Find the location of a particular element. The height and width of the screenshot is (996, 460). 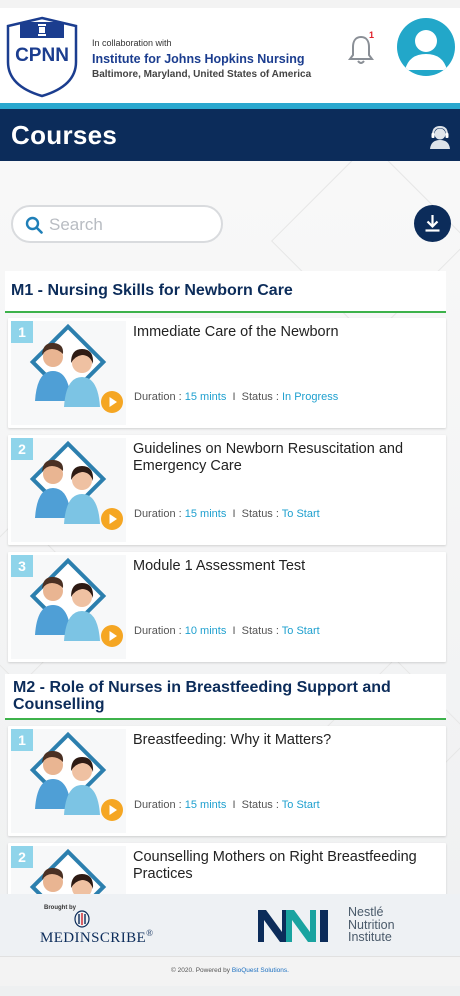

lesson-meta: Duration : 10 mints I Status : To Start is located at coordinates (227, 631).